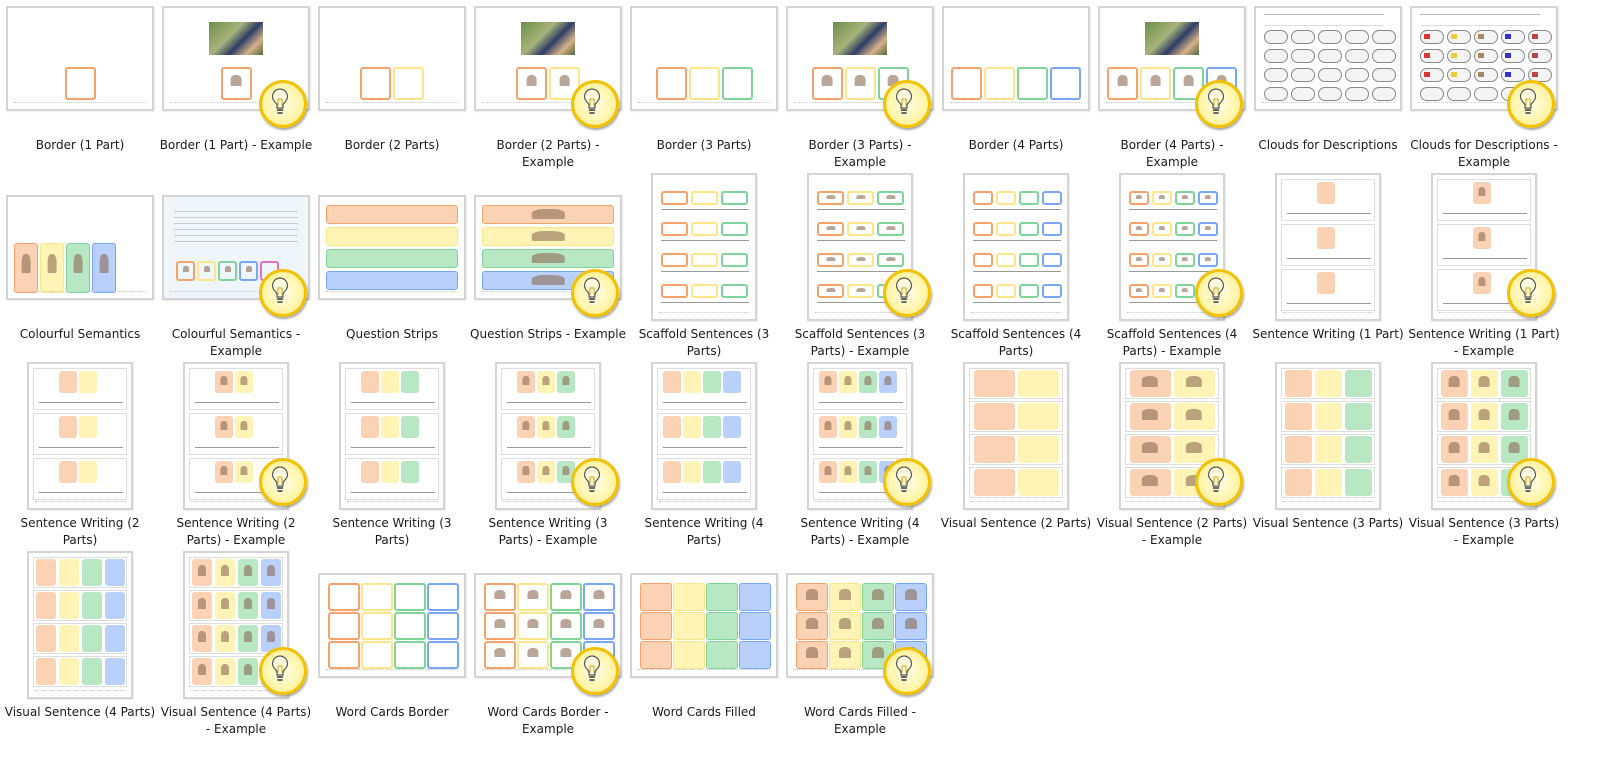  I want to click on file-item: Border (4 Parts) - Example, so click(1172, 84).